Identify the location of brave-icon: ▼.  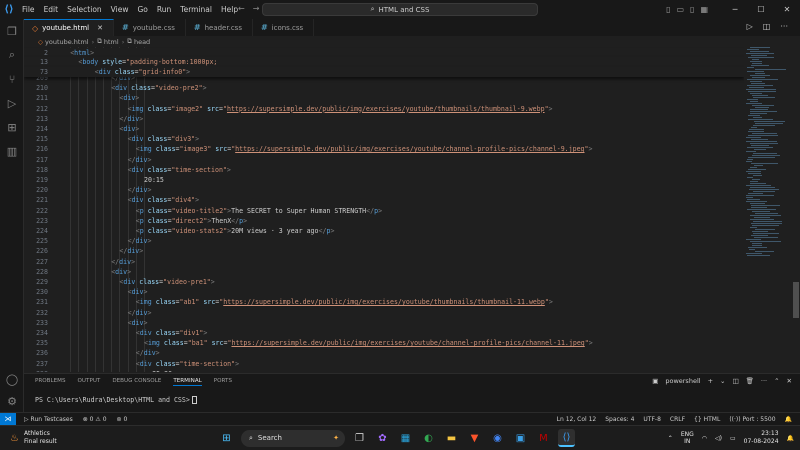
(474, 438).